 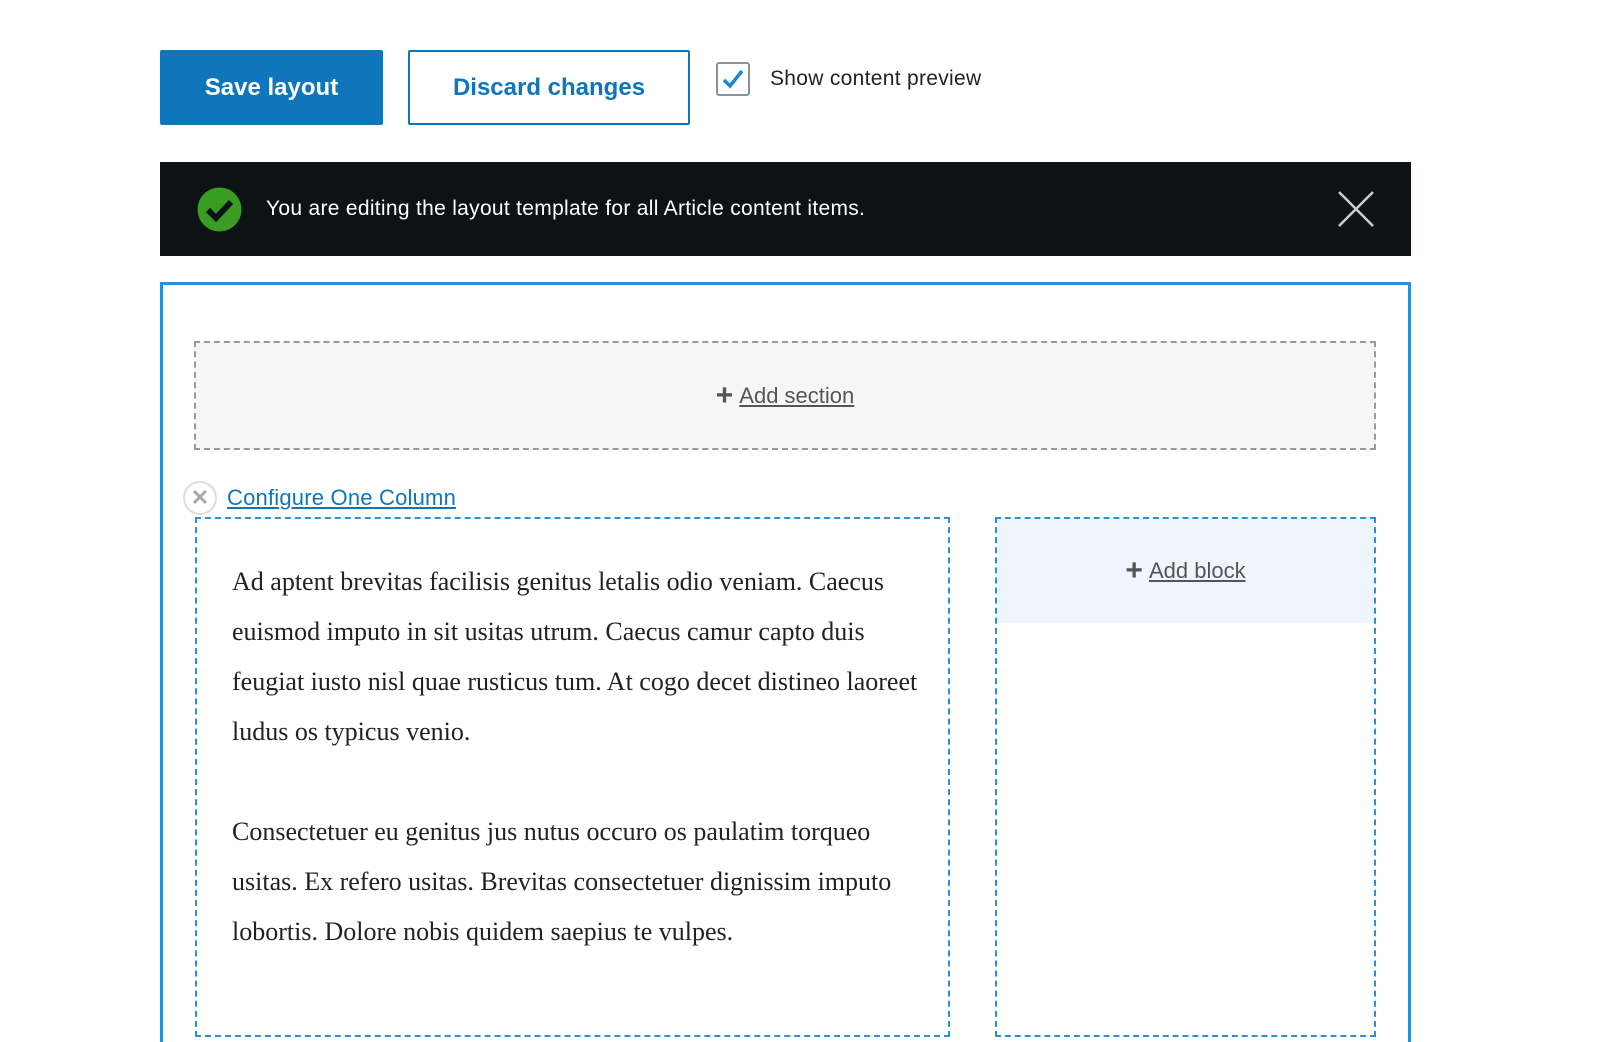 I want to click on add-block-area: + Add block, so click(x=1185, y=571).